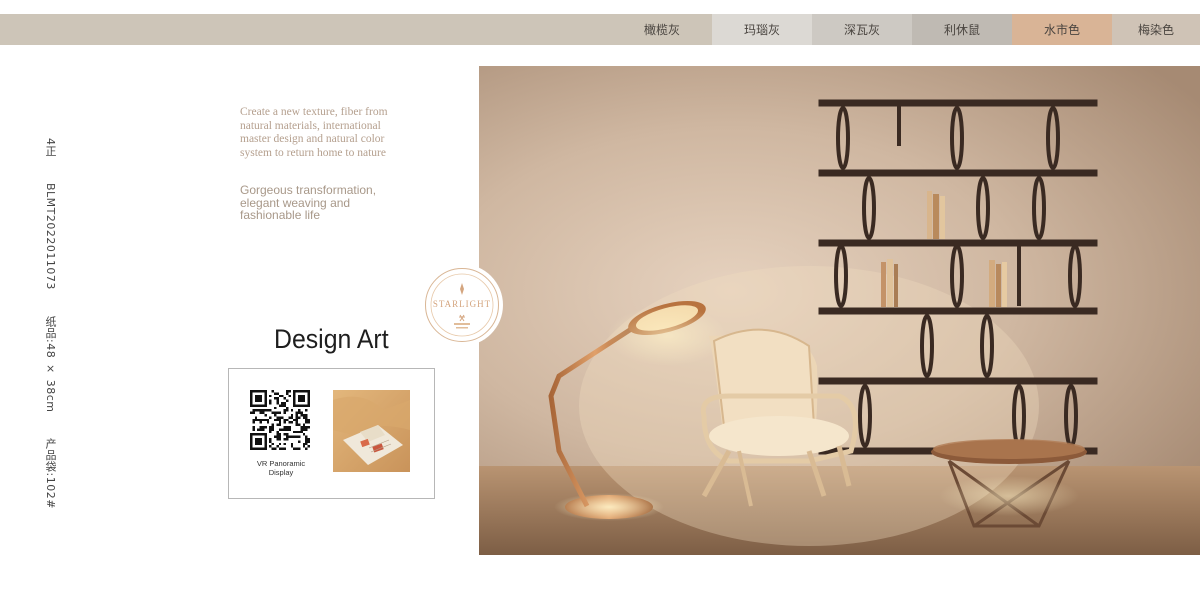 The image size is (1200, 600). I want to click on swatch-label: 利休鼠, so click(961, 30).